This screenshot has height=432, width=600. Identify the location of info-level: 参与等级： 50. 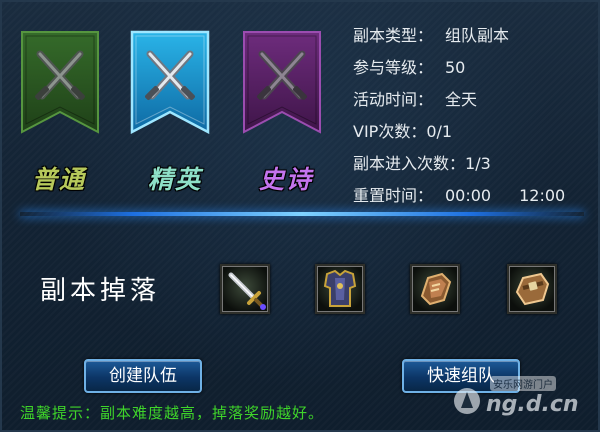
(459, 68).